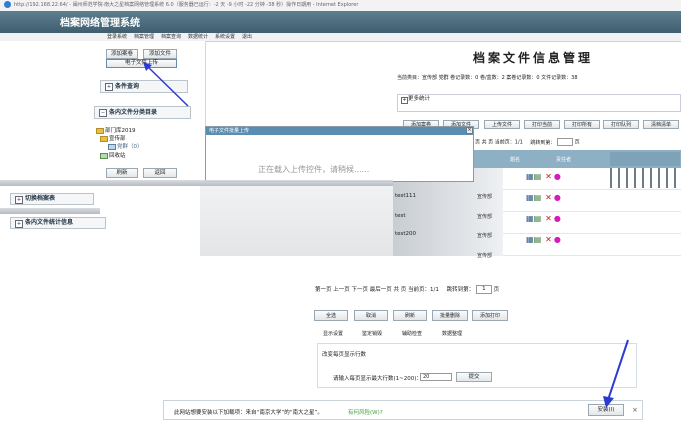 The height and width of the screenshot is (428, 681). Describe the element at coordinates (483, 289) in the screenshot. I see `jump-bottom-input: 1` at that location.